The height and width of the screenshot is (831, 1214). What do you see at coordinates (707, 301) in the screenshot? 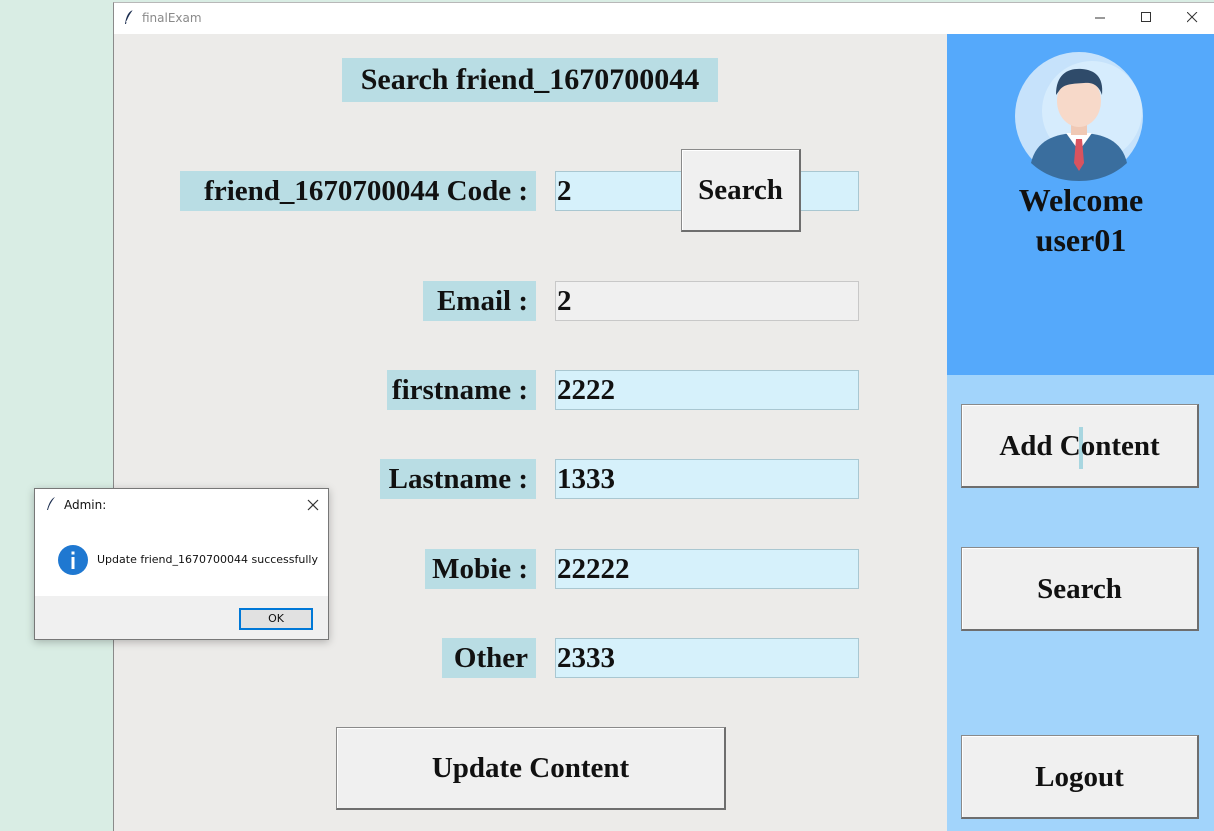
I see `email-field: 2` at bounding box center [707, 301].